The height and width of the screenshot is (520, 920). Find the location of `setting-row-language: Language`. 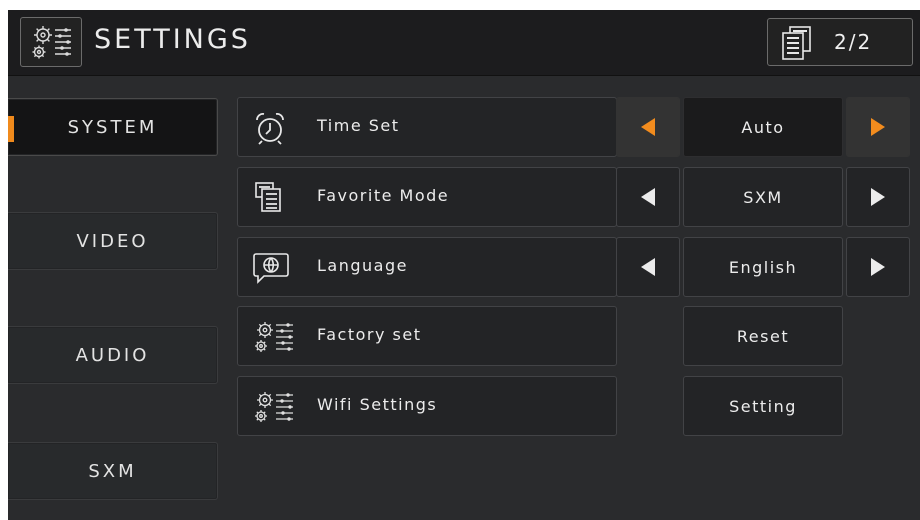

setting-row-language: Language is located at coordinates (427, 267).